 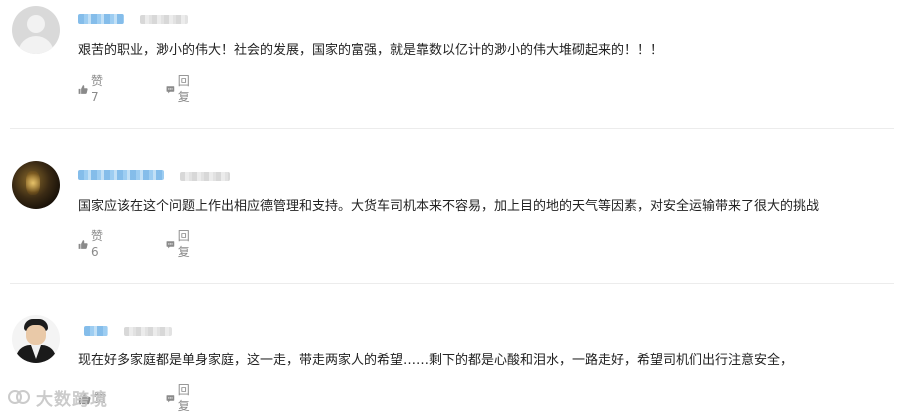 I want to click on like-count: 赞6, so click(x=96, y=244).